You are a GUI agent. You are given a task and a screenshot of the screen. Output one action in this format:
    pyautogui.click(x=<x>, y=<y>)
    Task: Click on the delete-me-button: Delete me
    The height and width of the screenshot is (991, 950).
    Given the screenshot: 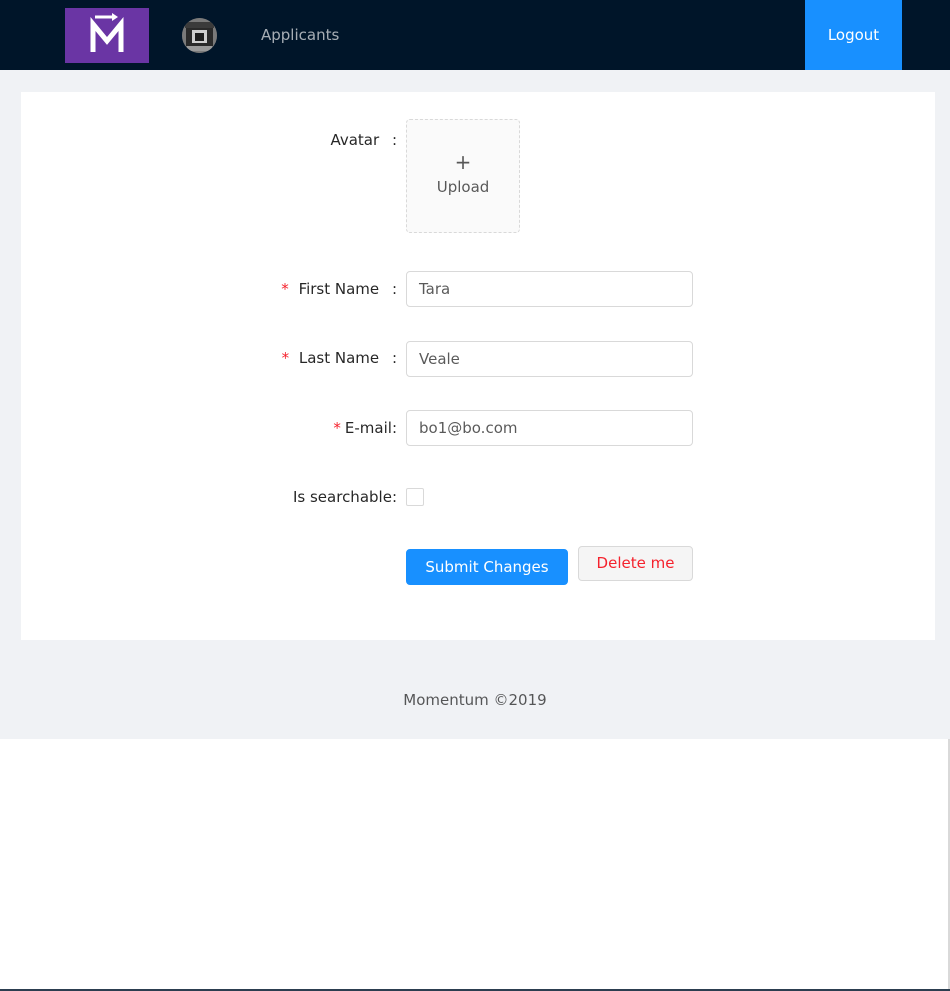 What is the action you would take?
    pyautogui.click(x=635, y=563)
    